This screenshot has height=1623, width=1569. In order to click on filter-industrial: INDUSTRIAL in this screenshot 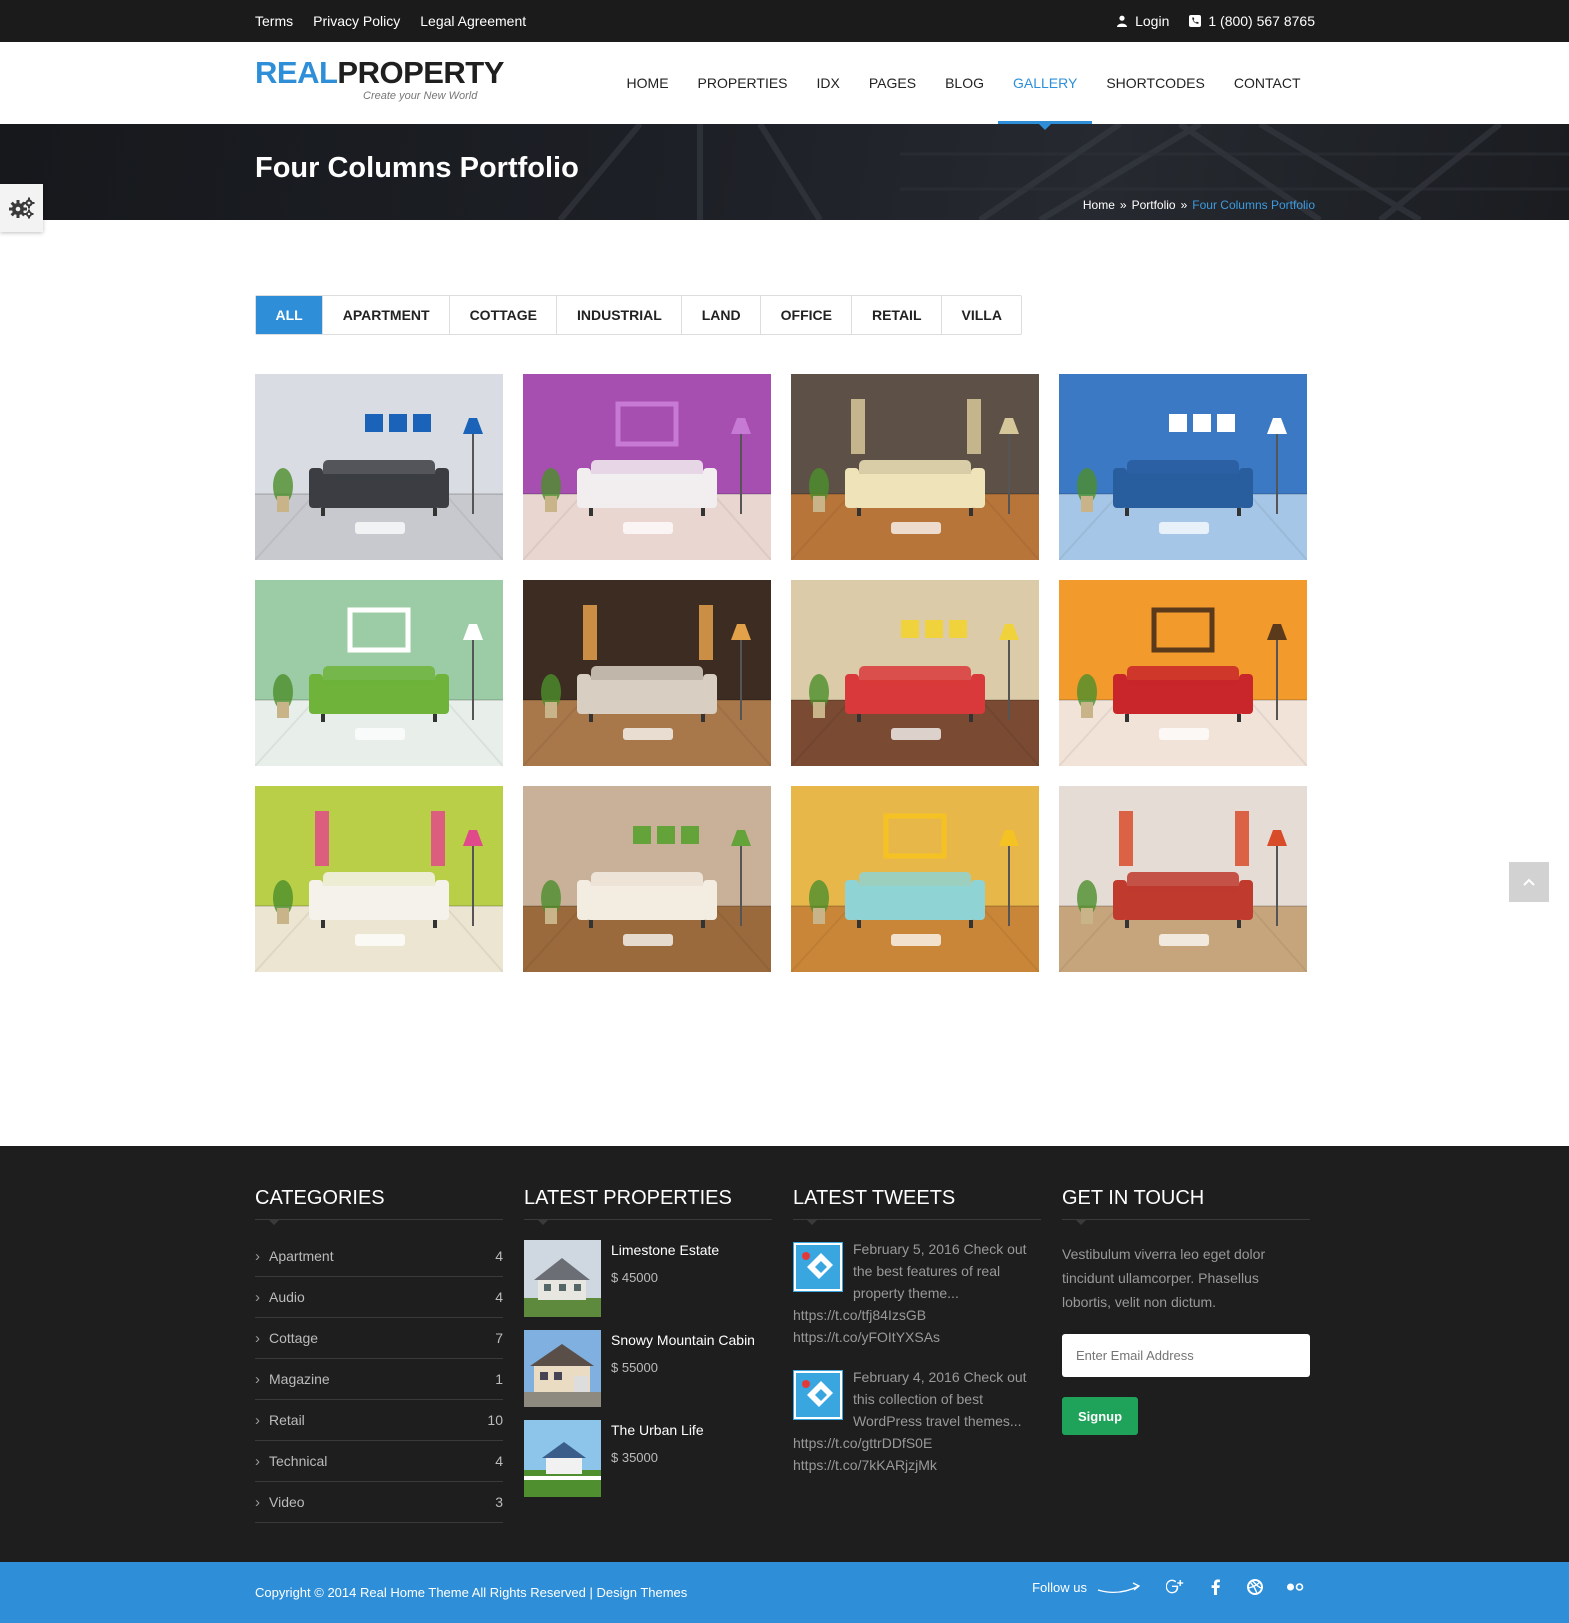, I will do `click(618, 315)`.